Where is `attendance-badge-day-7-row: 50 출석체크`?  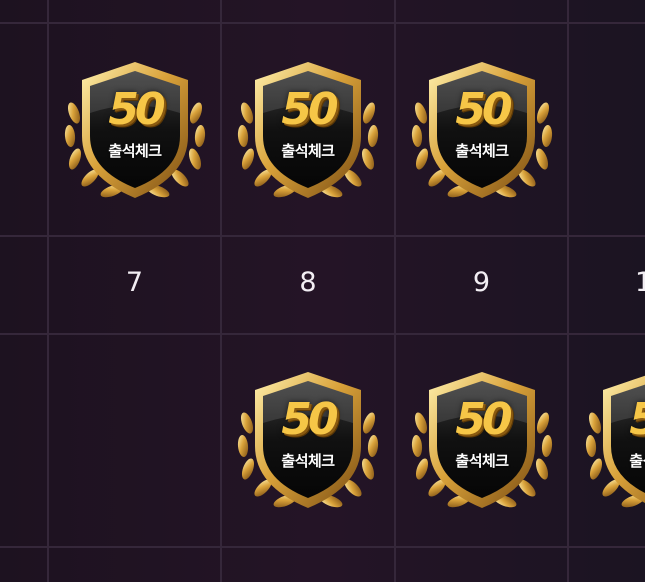
attendance-badge-day-7-row: 50 출석체크 is located at coordinates (135, 131).